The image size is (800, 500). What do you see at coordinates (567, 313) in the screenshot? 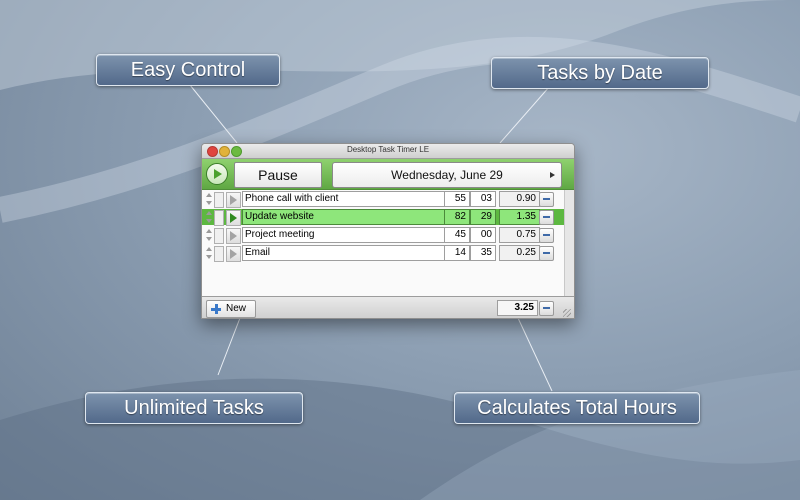
I see `resize-grip-icon` at bounding box center [567, 313].